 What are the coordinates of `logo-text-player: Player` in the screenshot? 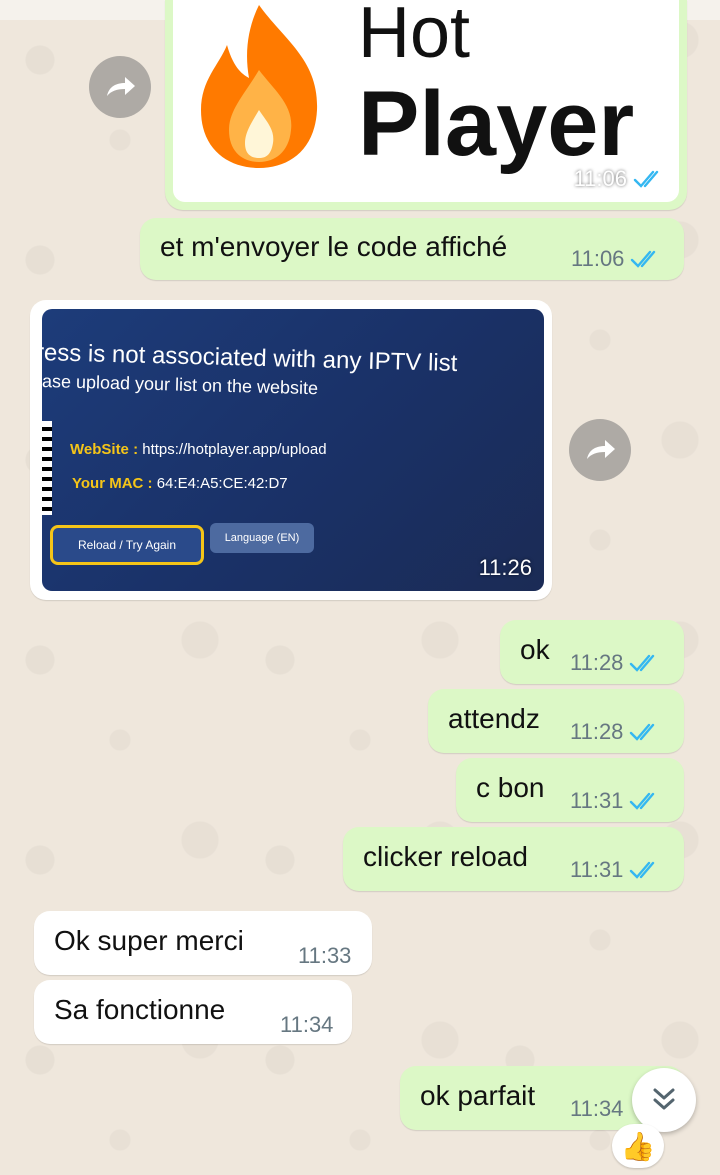 It's located at (496, 124).